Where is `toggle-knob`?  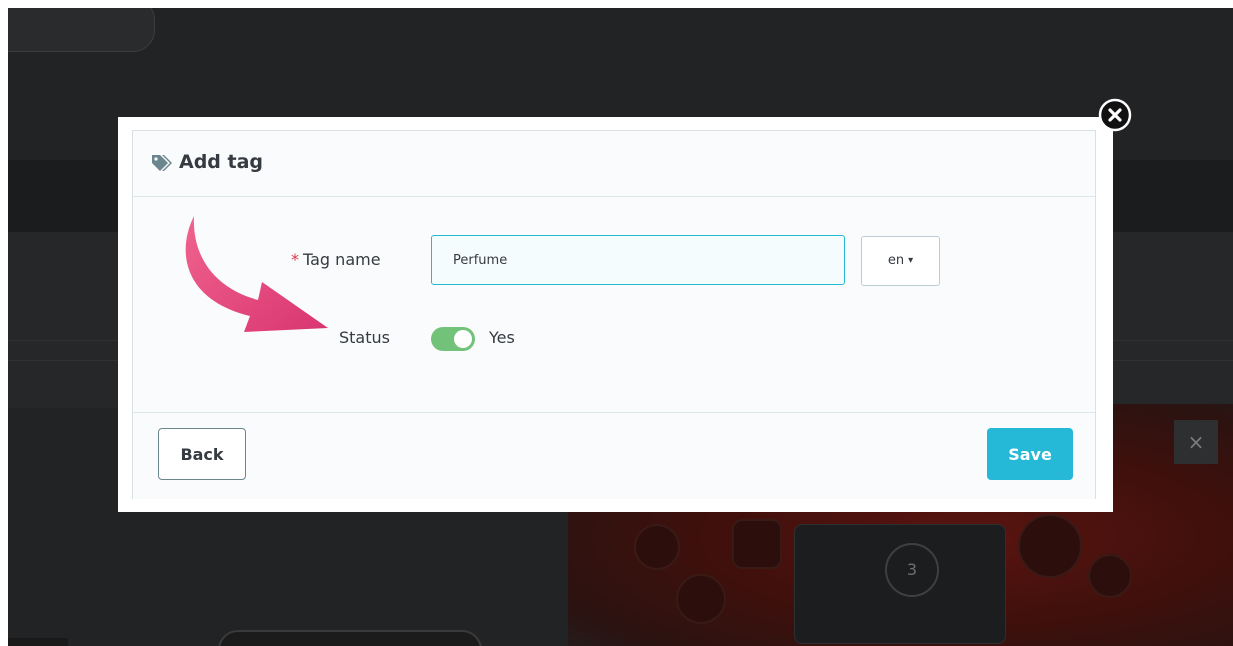
toggle-knob is located at coordinates (463, 339).